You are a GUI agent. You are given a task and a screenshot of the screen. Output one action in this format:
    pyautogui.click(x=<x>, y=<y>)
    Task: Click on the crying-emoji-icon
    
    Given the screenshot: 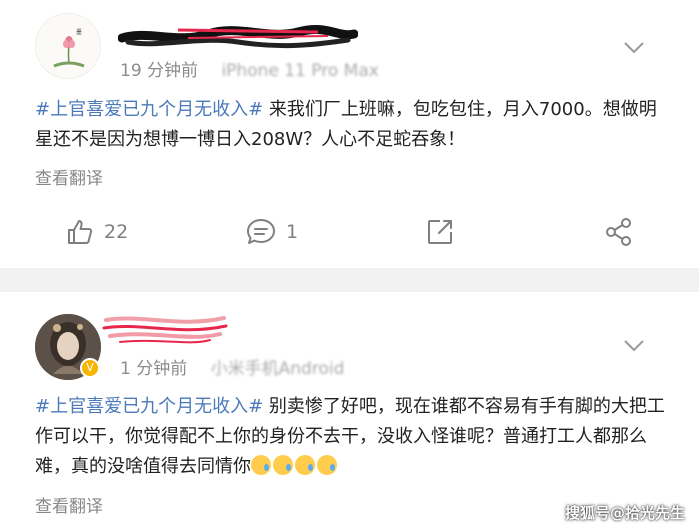 What is the action you would take?
    pyautogui.click(x=295, y=466)
    